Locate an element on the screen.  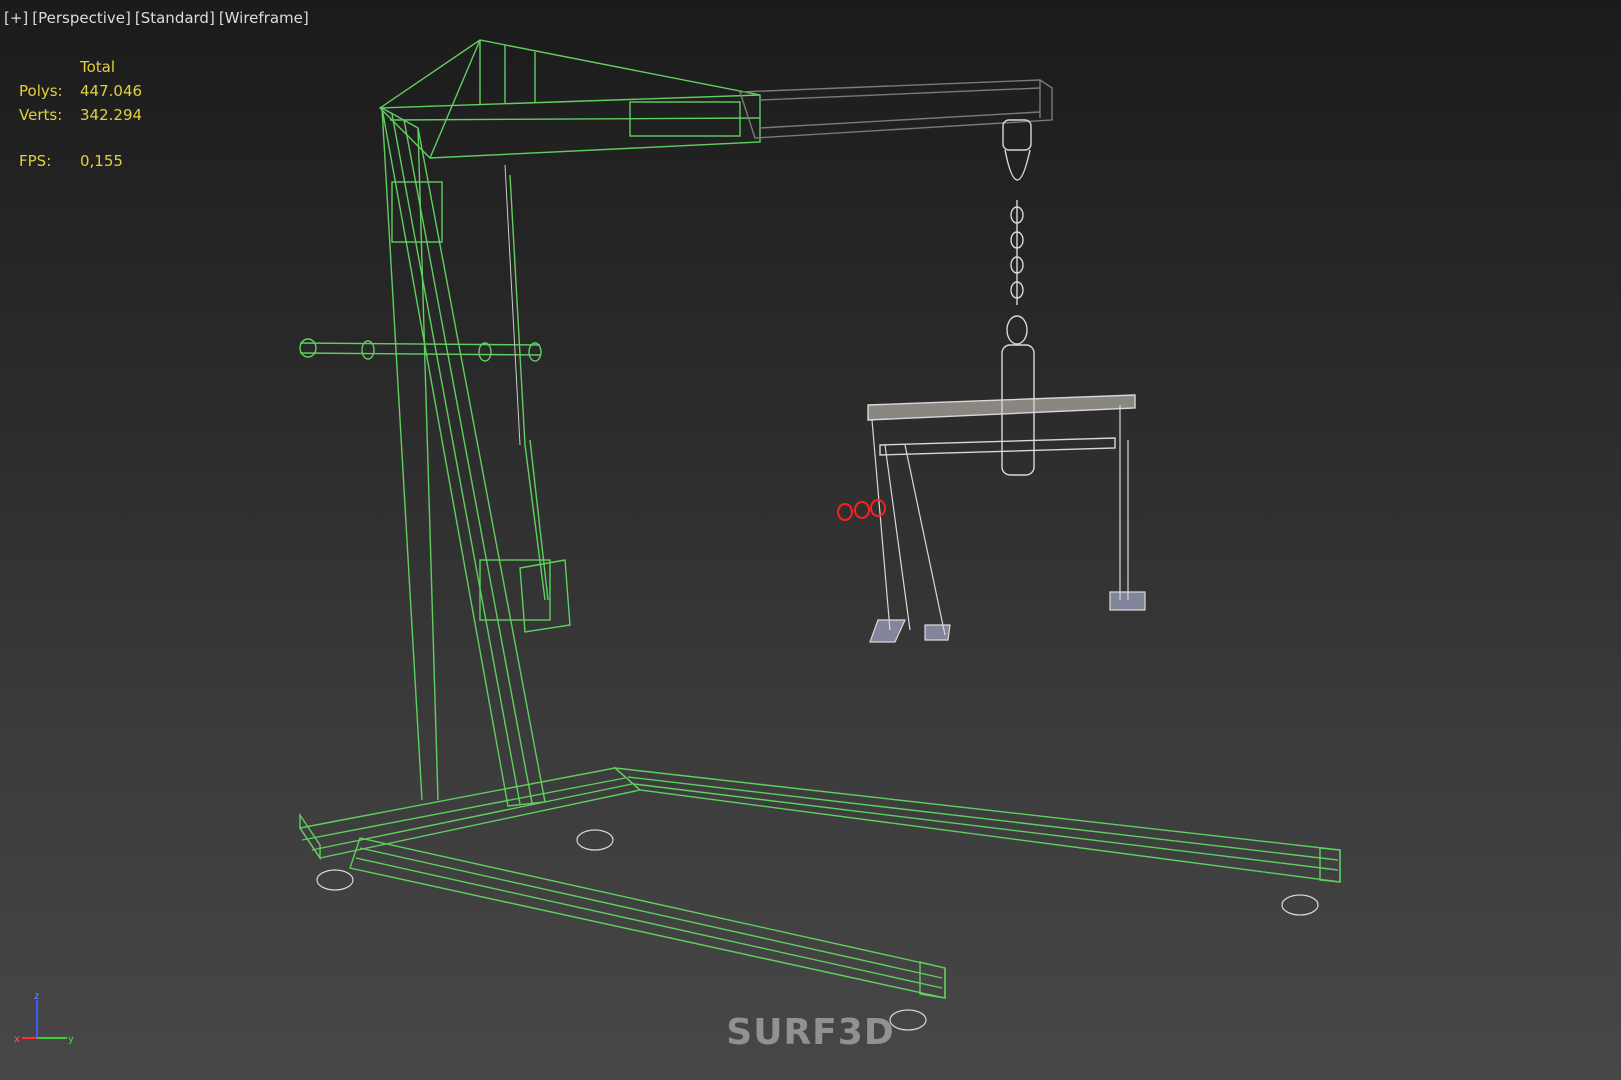
selected-part is located at coordinates (861, 510).